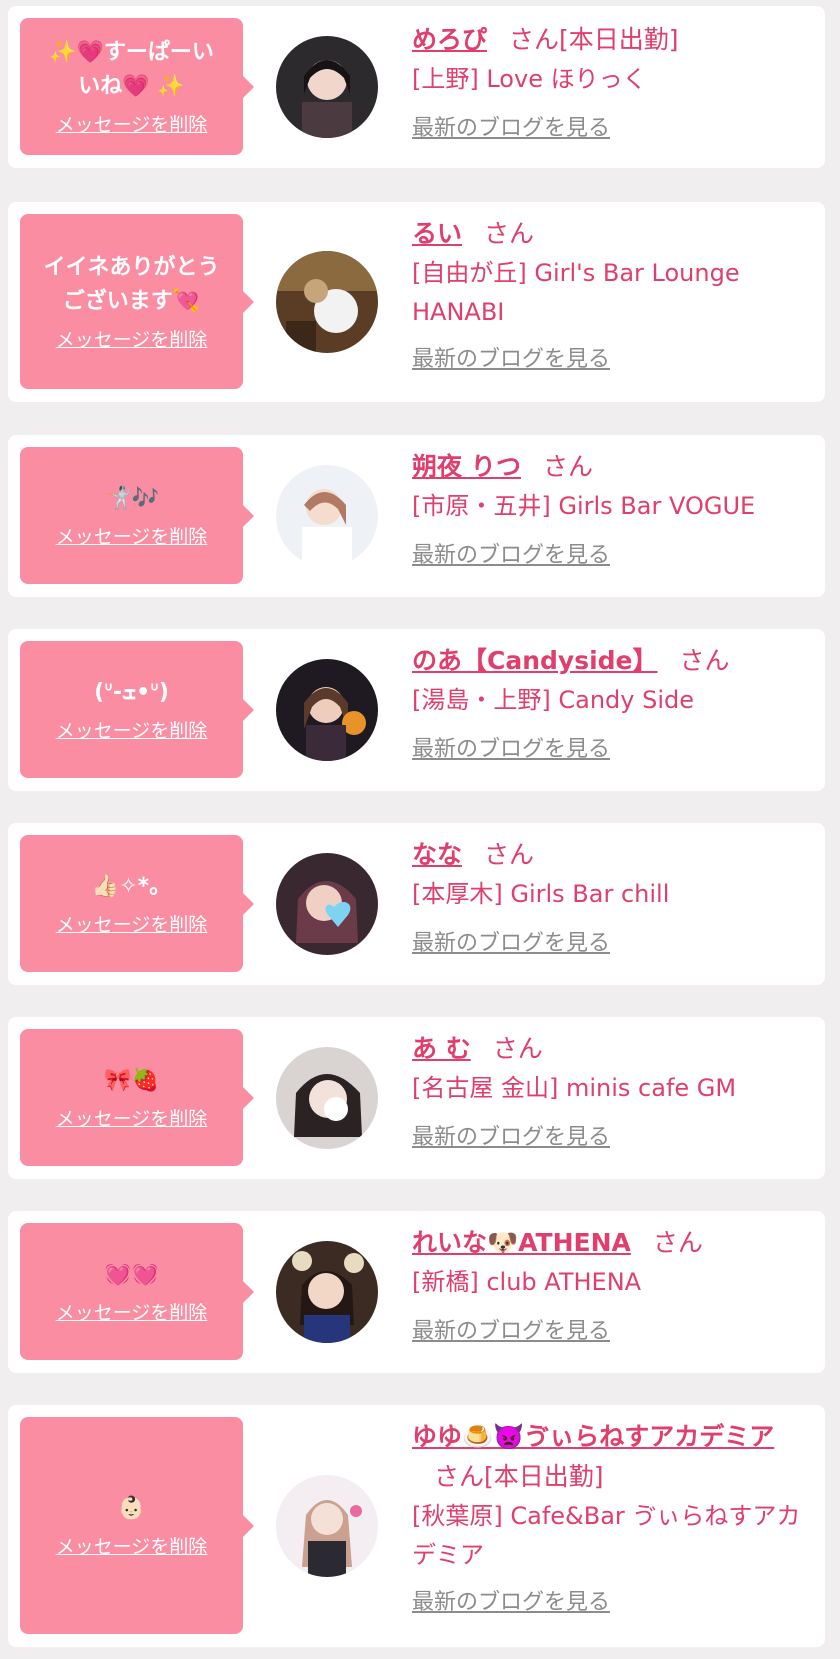 The width and height of the screenshot is (840, 1659). I want to click on message-text: イイネありがとう ございます💘, so click(131, 284).